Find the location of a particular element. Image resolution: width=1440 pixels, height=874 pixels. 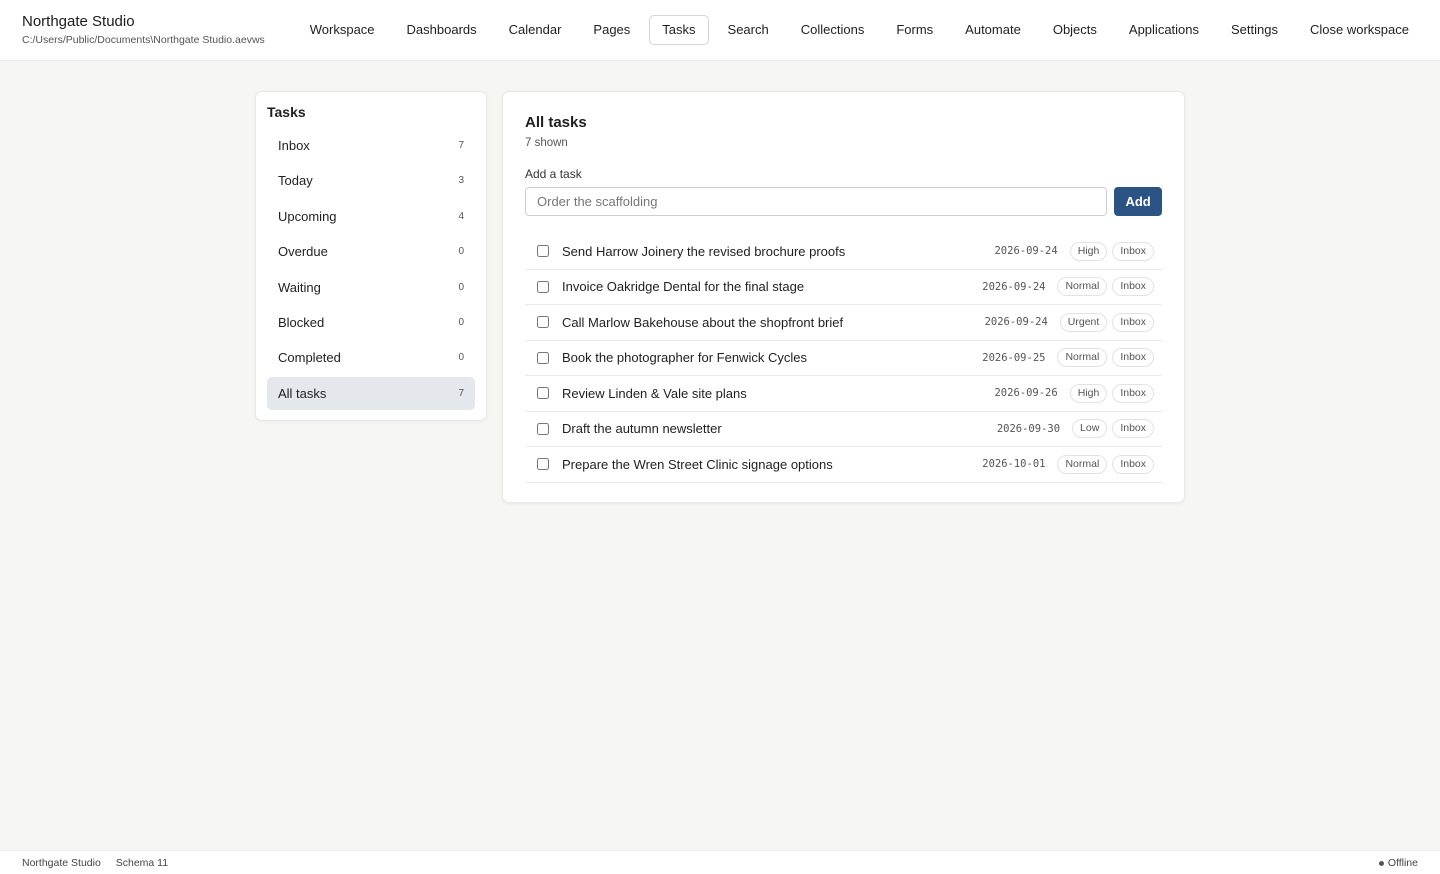

sidebar-item-label: Completed is located at coordinates (309, 358).